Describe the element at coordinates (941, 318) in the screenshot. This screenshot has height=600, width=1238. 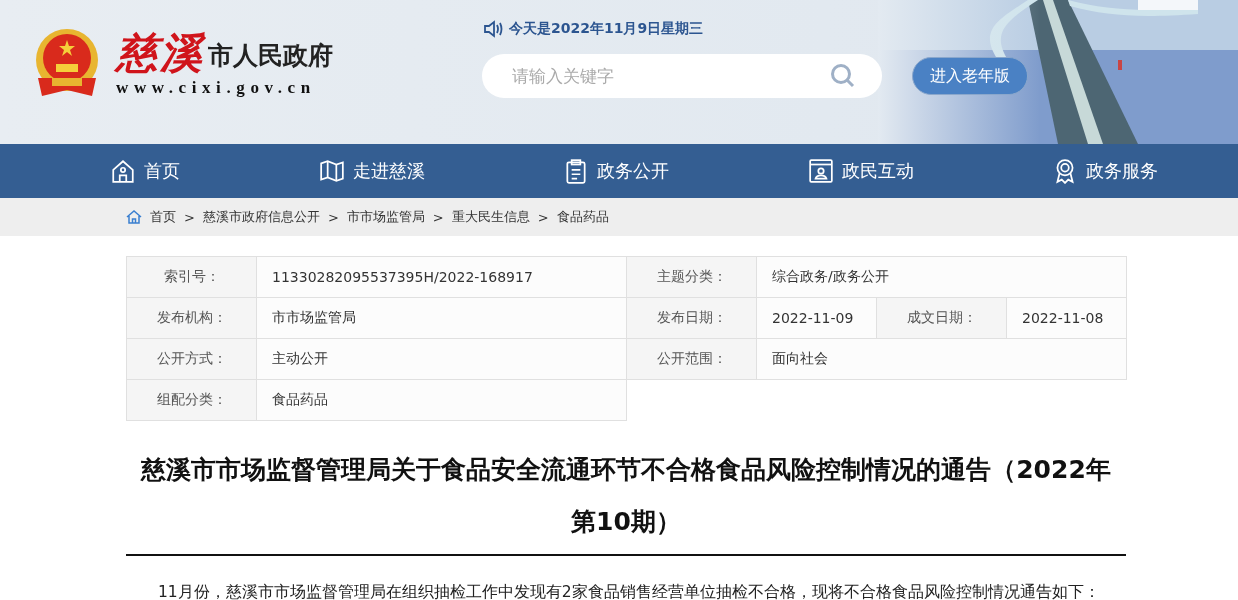
I see `info-label: 成文日期：` at that location.